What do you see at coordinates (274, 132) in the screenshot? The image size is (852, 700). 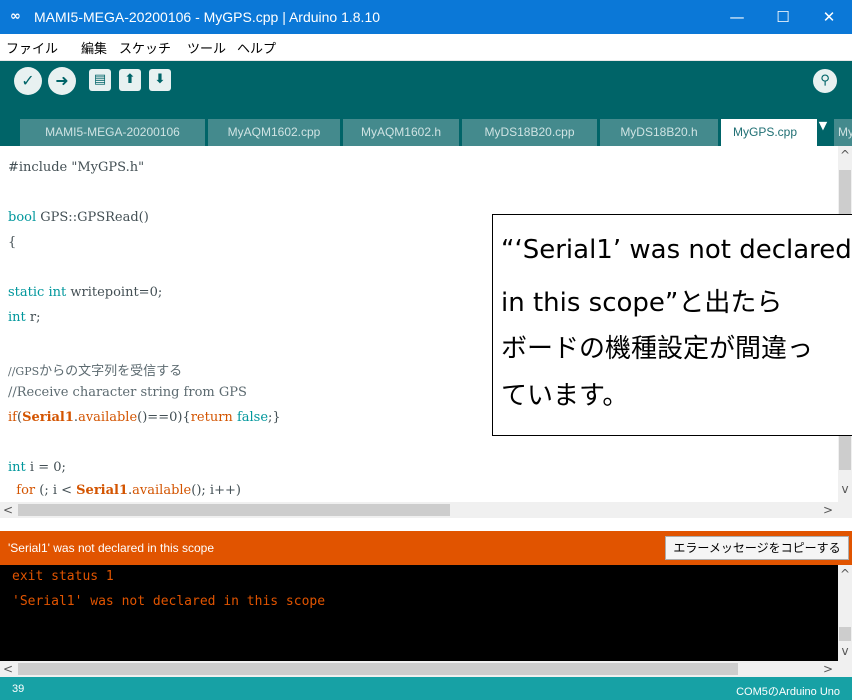 I see `tab-myaqm1602-cpp: MyAQM1602.cpp` at bounding box center [274, 132].